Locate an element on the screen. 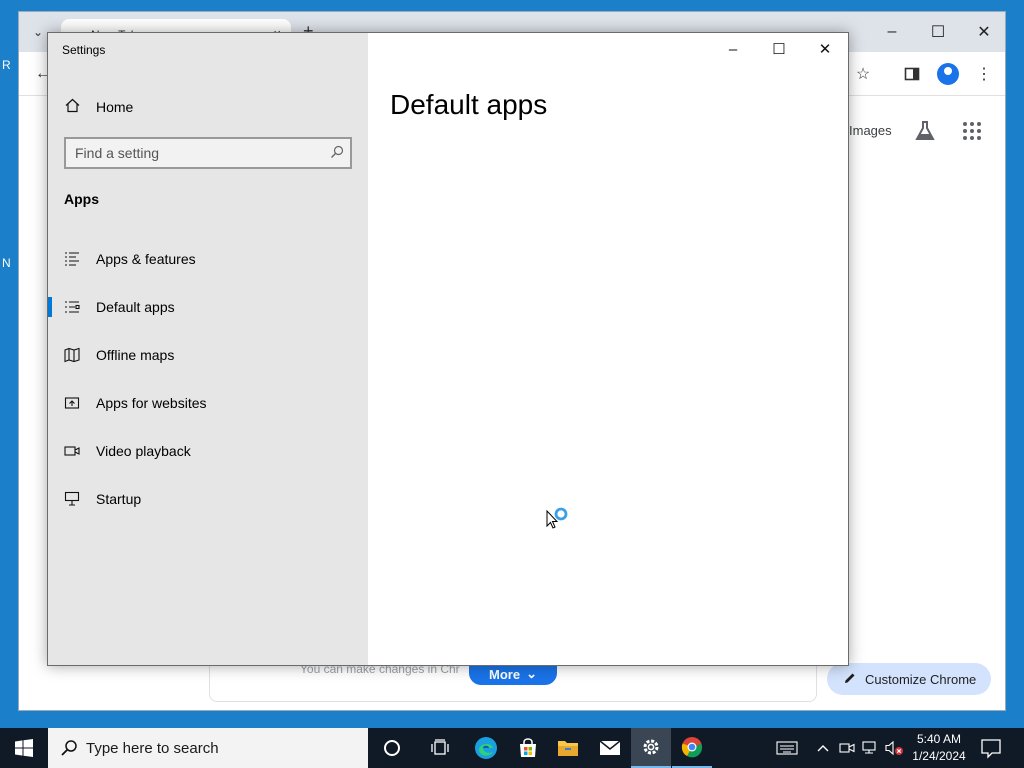 The height and width of the screenshot is (768, 1024). sidebar-item-offline-maps: Offline maps is located at coordinates (208, 355).